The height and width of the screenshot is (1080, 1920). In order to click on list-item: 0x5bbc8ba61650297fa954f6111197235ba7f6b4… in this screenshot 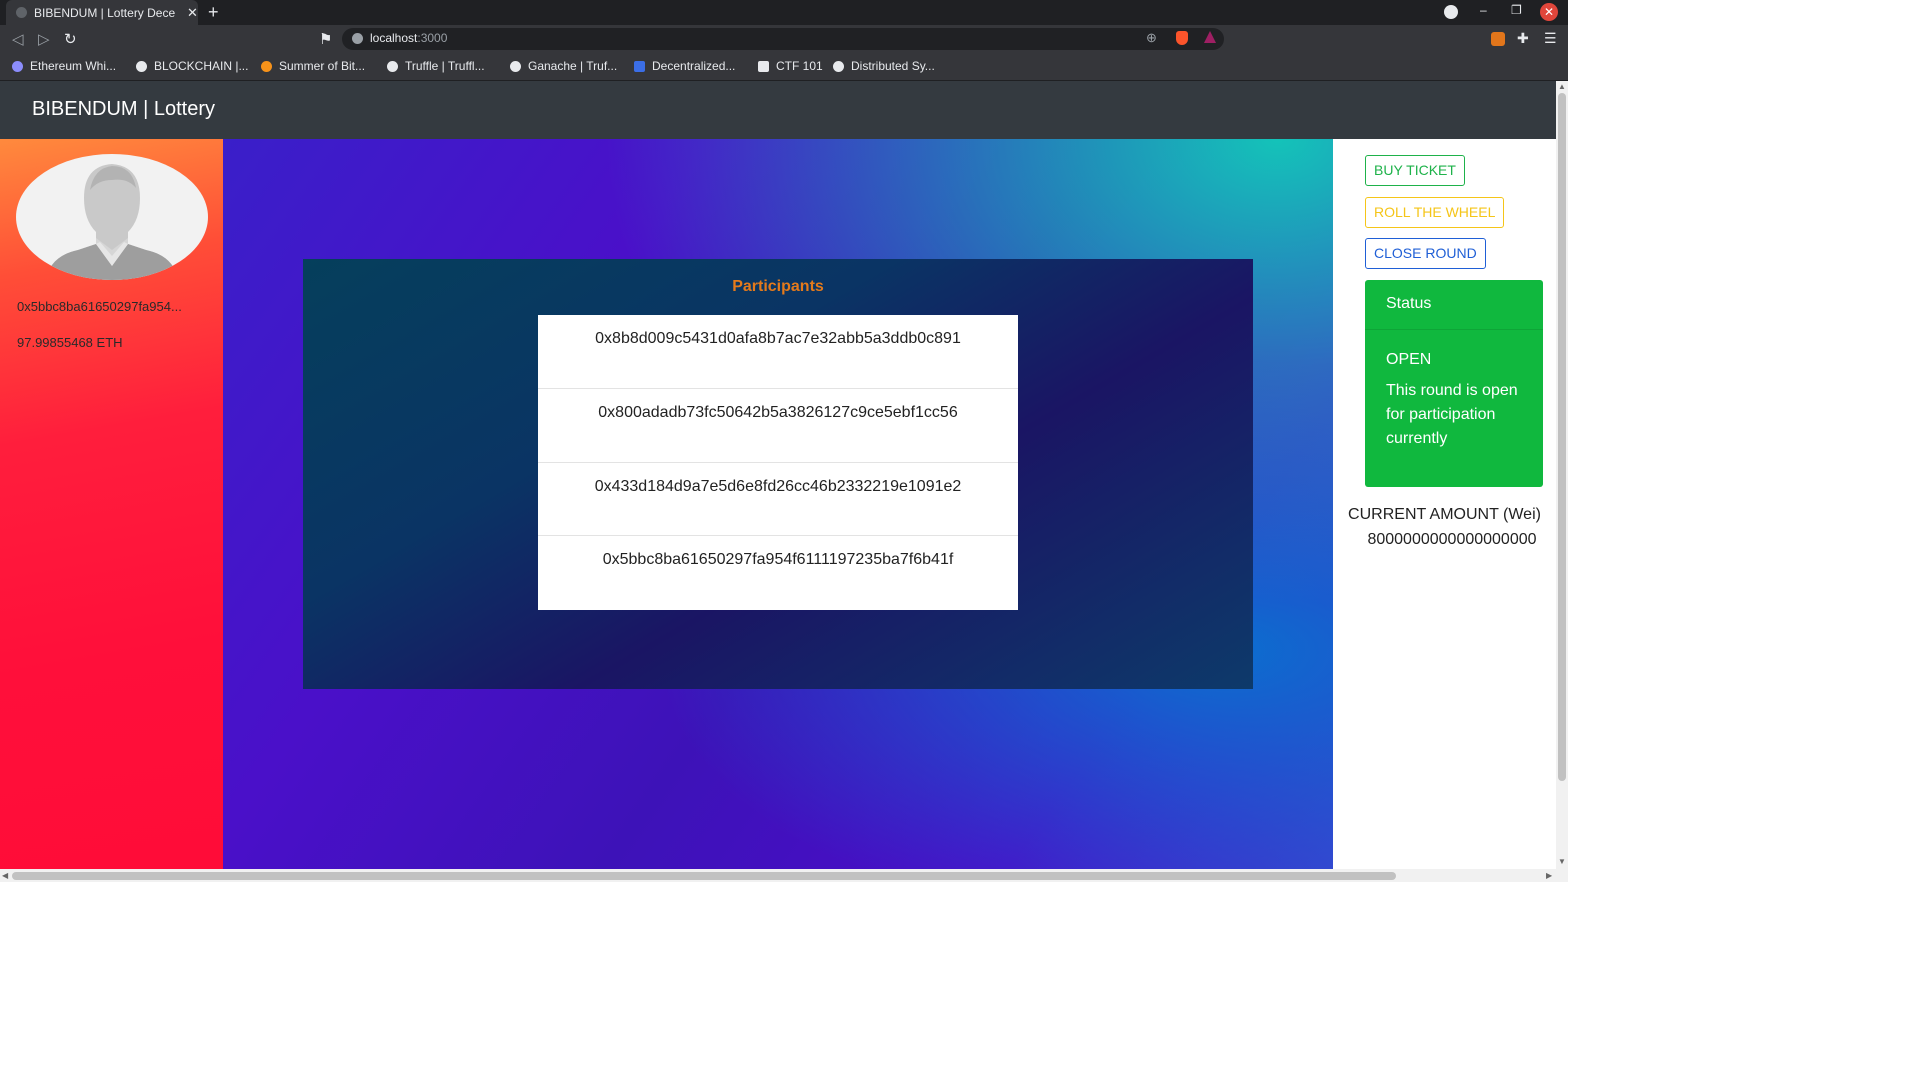, I will do `click(778, 560)`.